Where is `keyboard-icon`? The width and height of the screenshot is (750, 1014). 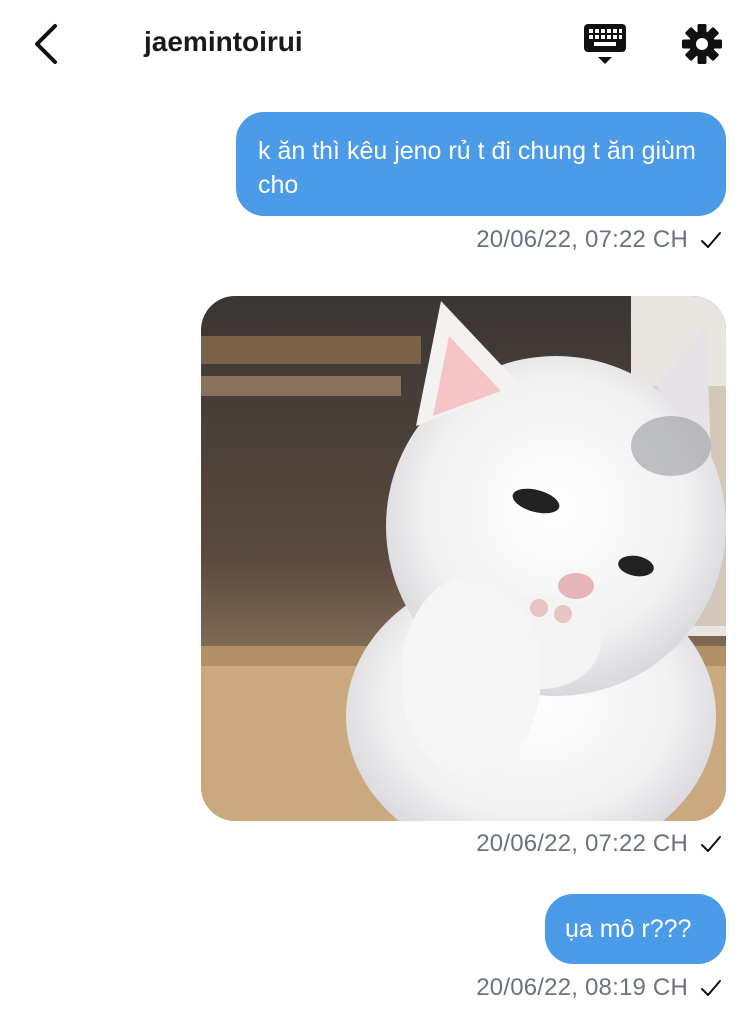
keyboard-icon is located at coordinates (605, 44).